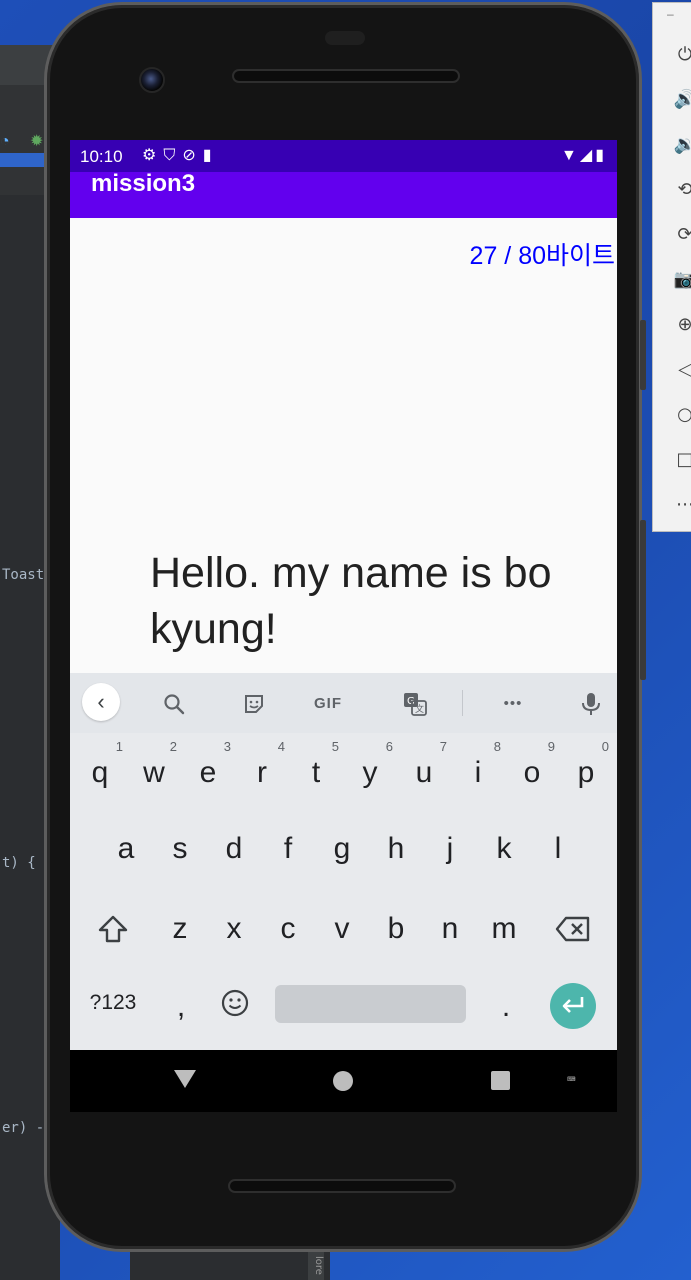 The image size is (691, 1280). What do you see at coordinates (19, 863) in the screenshot?
I see `code-line: t) {` at bounding box center [19, 863].